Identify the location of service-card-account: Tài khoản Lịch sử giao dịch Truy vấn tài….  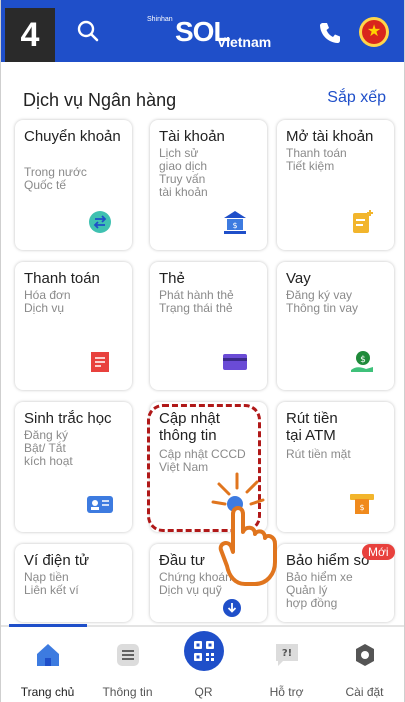
(208, 185).